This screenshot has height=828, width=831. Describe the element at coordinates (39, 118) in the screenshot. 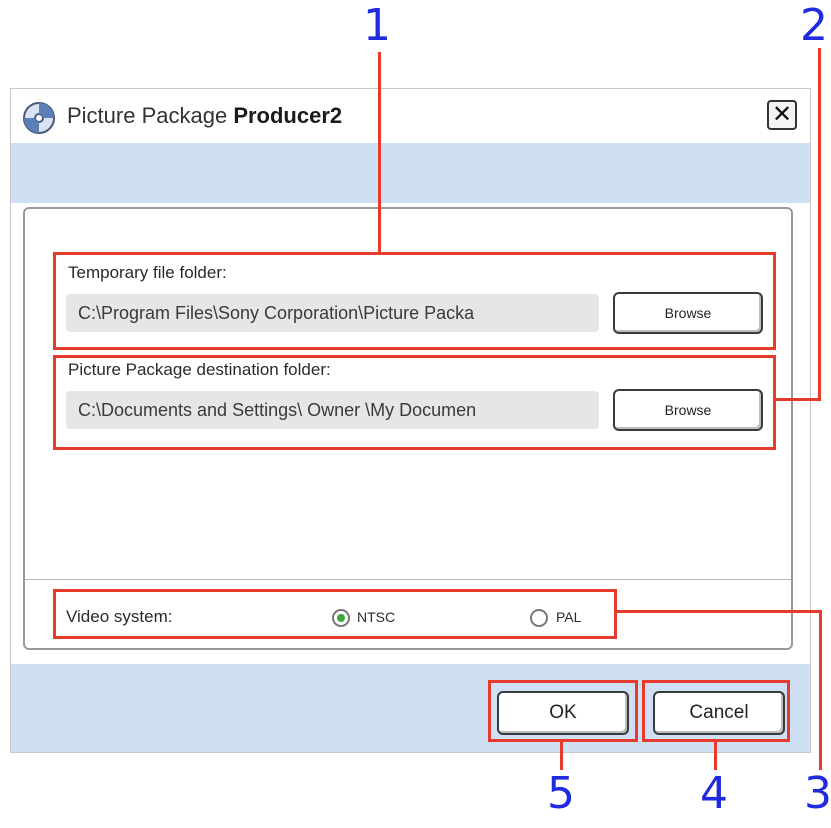

I see `picture-package-icon` at that location.